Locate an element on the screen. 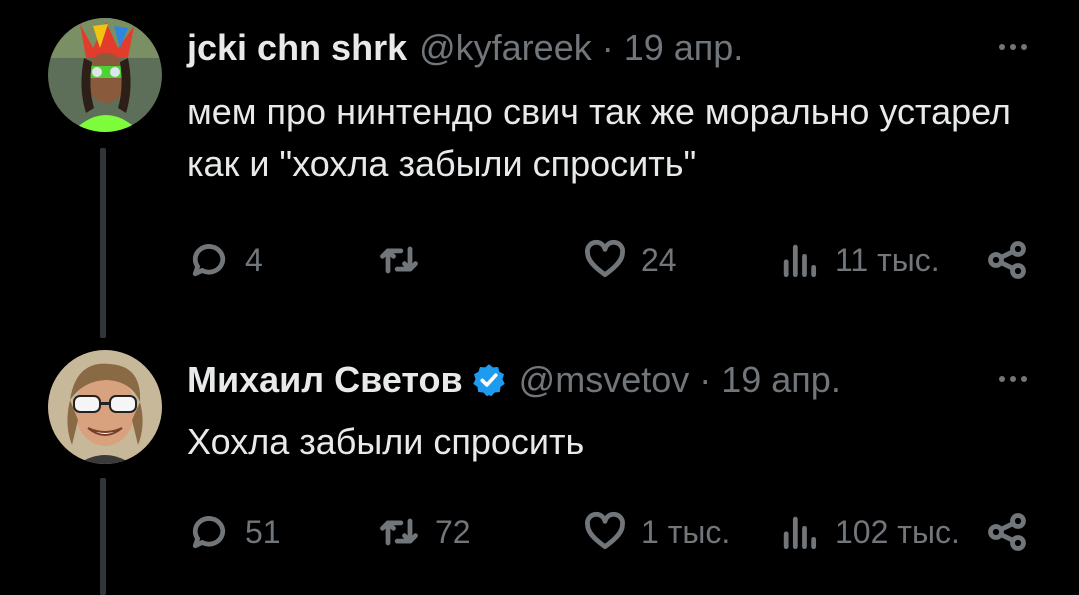  like-button: 24 is located at coordinates (630, 260).